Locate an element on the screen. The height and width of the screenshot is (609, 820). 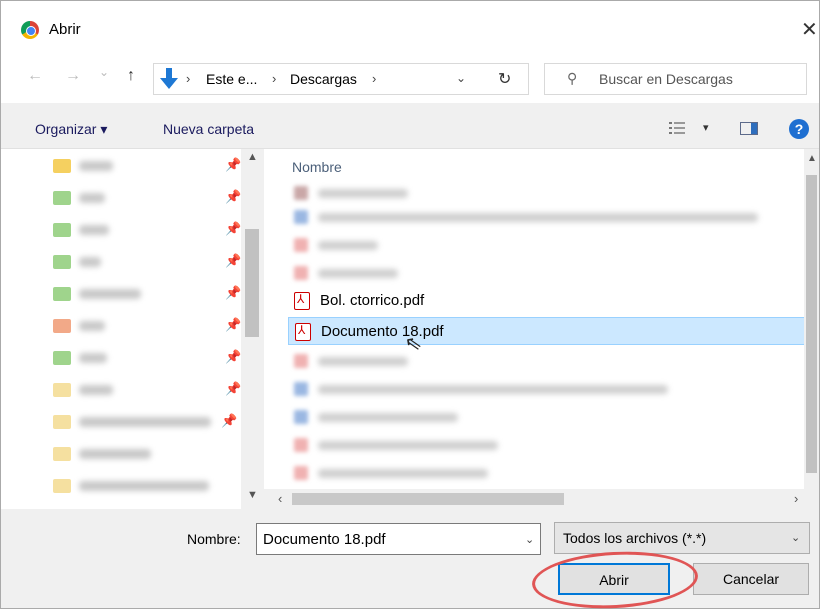
view-options-icon is located at coordinates (677, 128).